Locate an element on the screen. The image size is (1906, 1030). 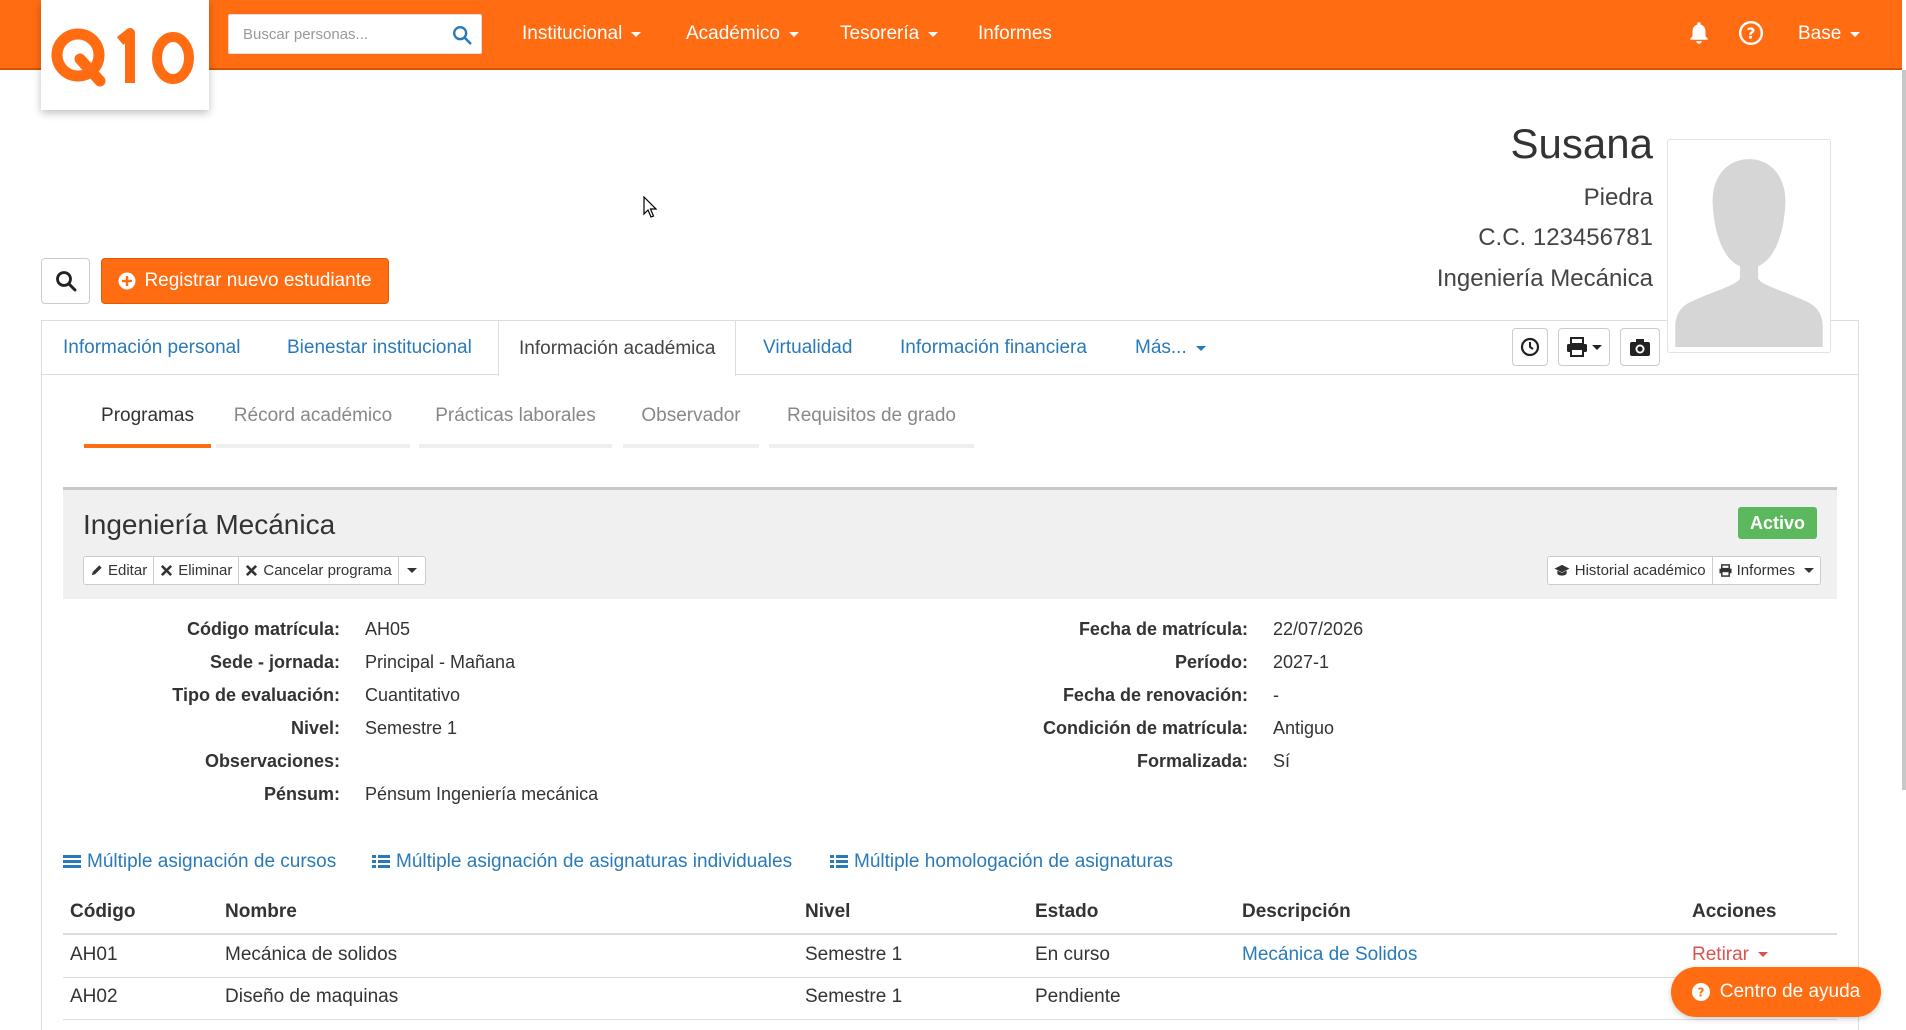
column-header-descripcion: Descripción is located at coordinates (1296, 912).